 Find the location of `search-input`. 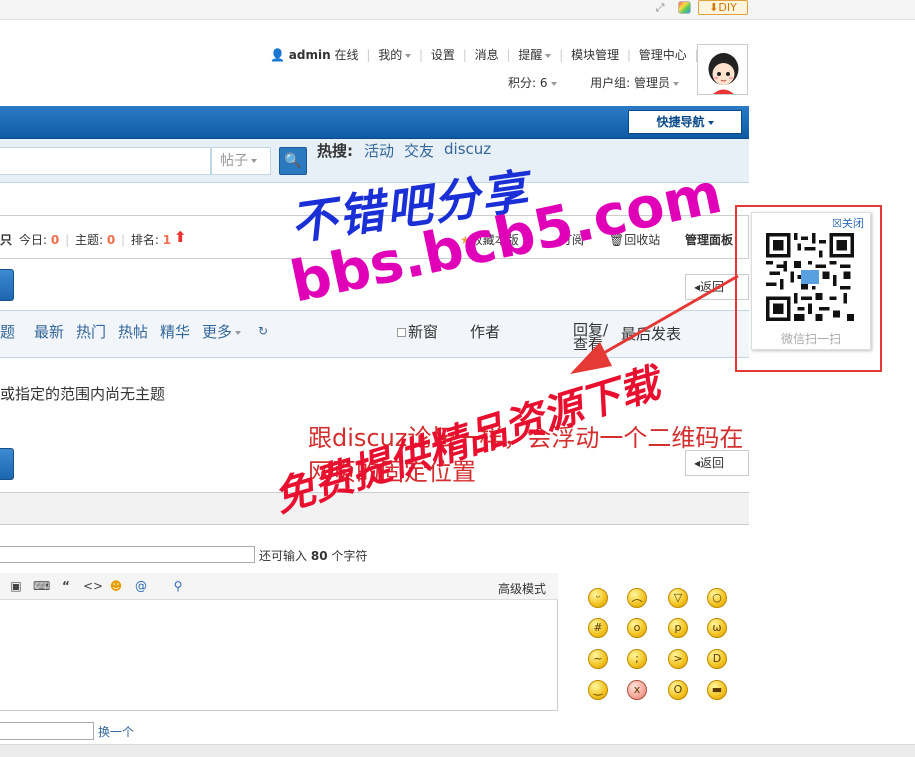

search-input is located at coordinates (105, 161).